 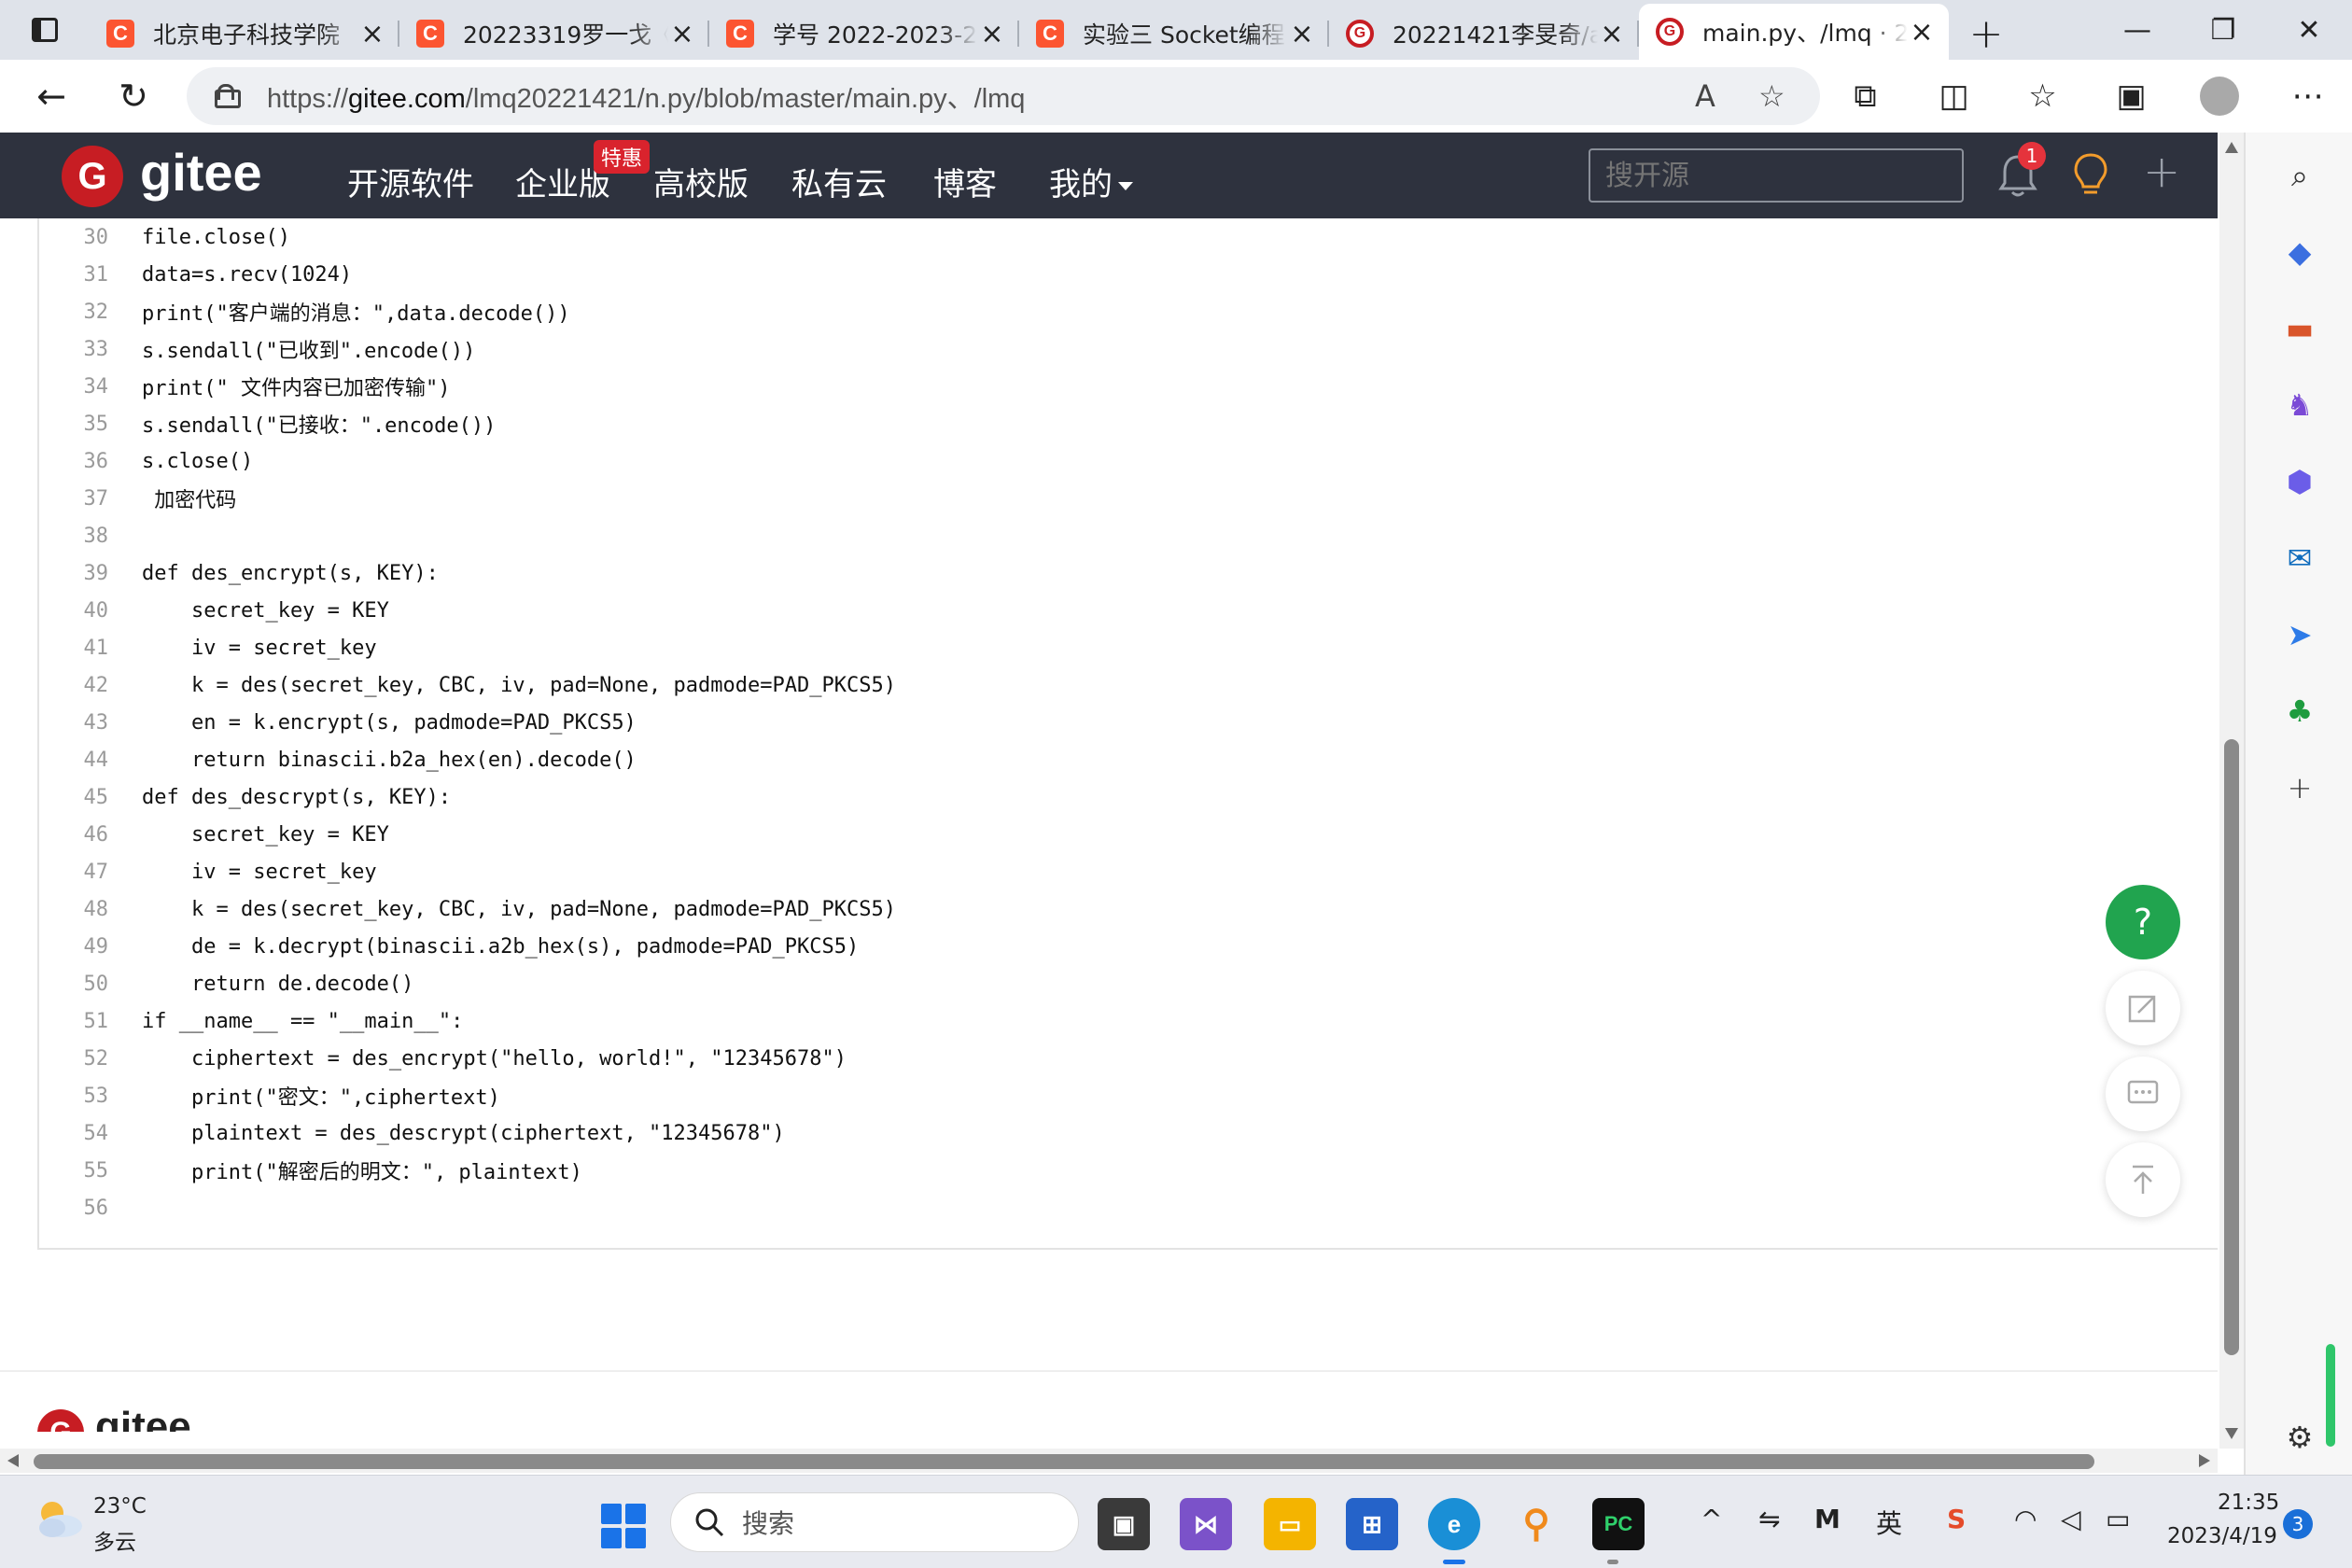 I want to click on browser-tab: C 20223319罗一戈《 ×, so click(x=554, y=33).